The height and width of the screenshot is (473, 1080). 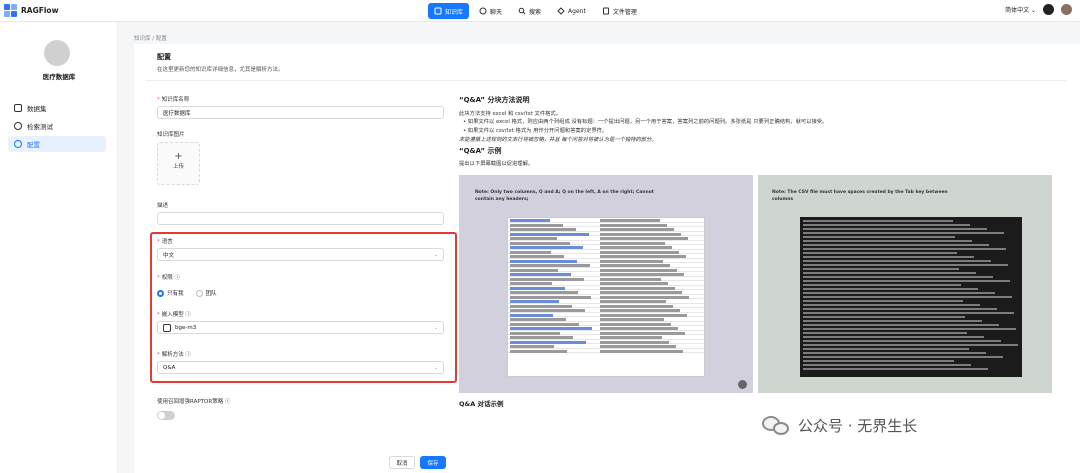 I want to click on spreadsheet-preview, so click(x=606, y=297).